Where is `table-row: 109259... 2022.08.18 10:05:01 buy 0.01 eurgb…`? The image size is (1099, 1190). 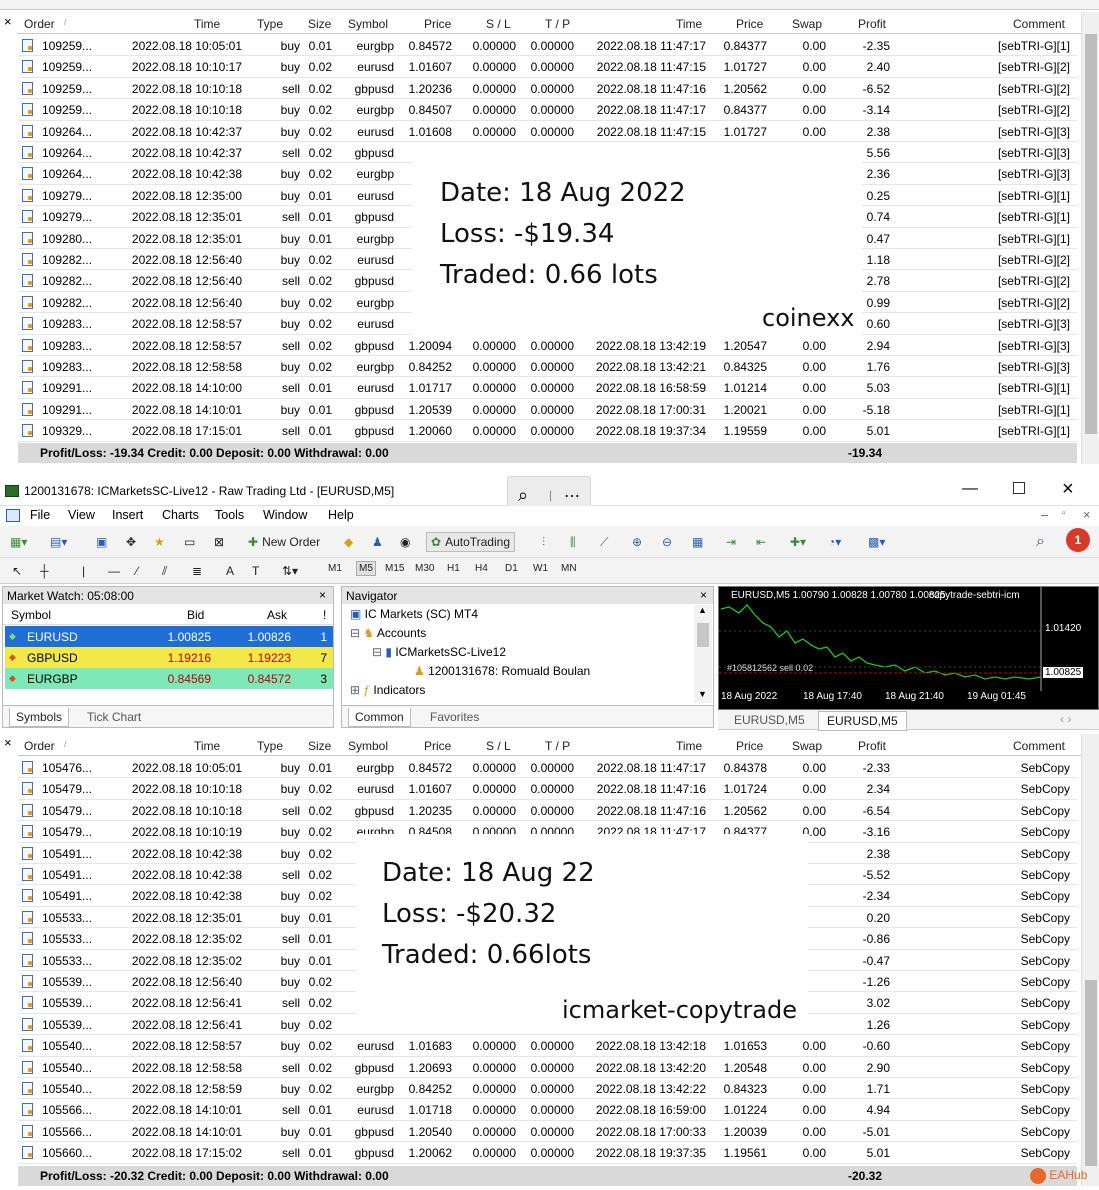 table-row: 109259... 2022.08.18 10:05:01 buy 0.01 eurgb… is located at coordinates (547, 46).